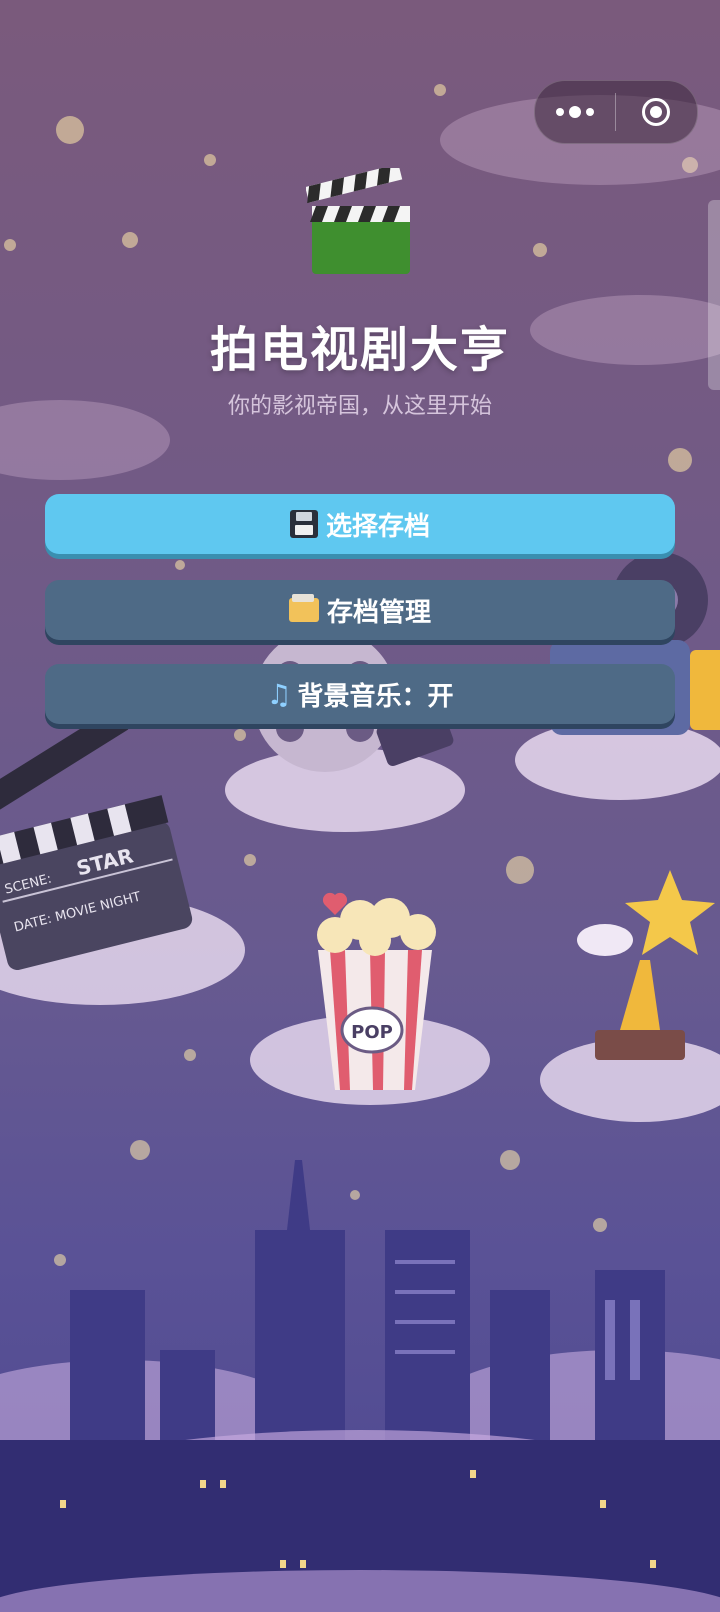 The height and width of the screenshot is (1612, 720). What do you see at coordinates (303, 608) in the screenshot?
I see `folder-icon` at bounding box center [303, 608].